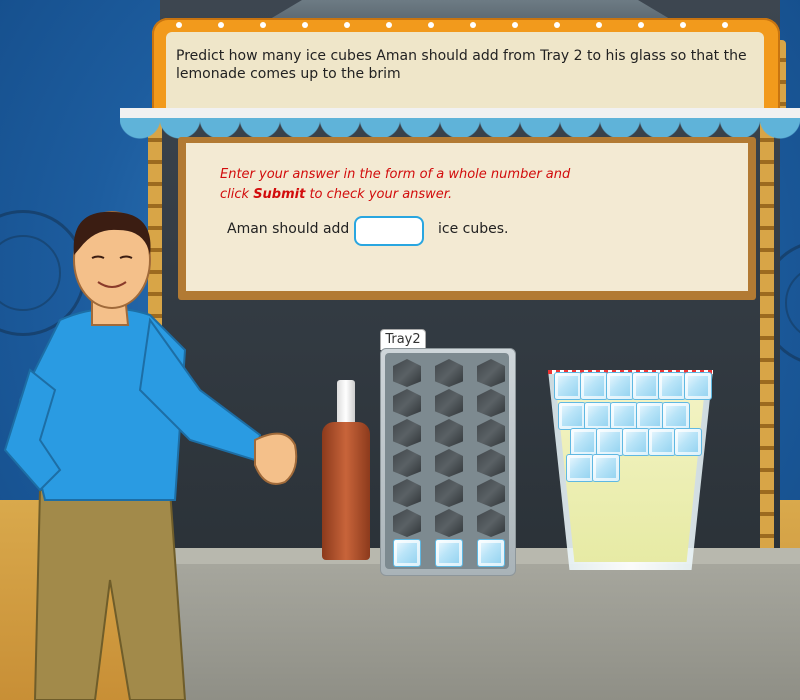 This screenshot has width=800, height=700. What do you see at coordinates (389, 231) in the screenshot?
I see `answer-input` at bounding box center [389, 231].